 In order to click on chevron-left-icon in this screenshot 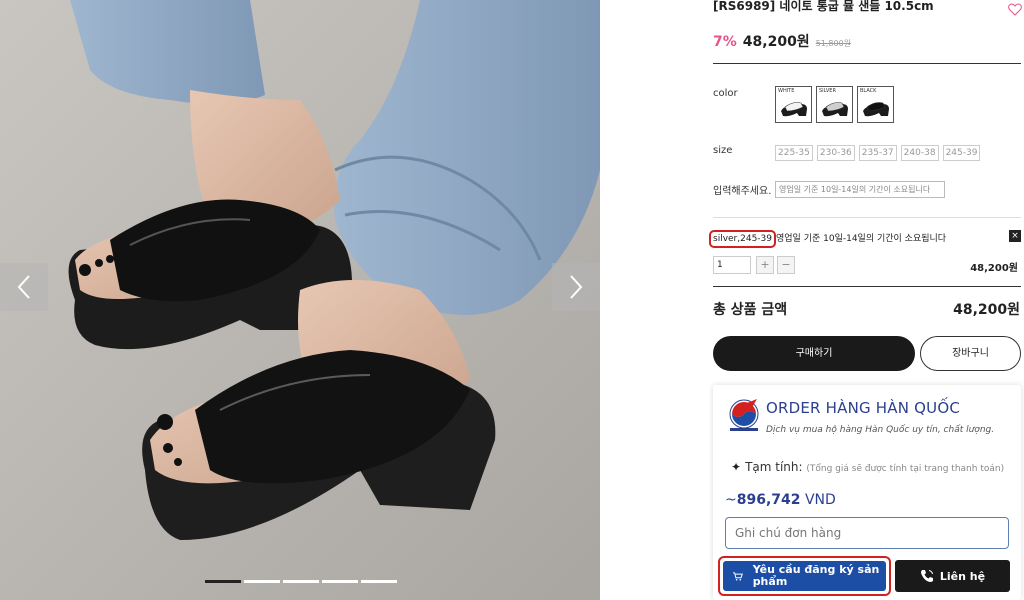, I will do `click(23, 287)`.